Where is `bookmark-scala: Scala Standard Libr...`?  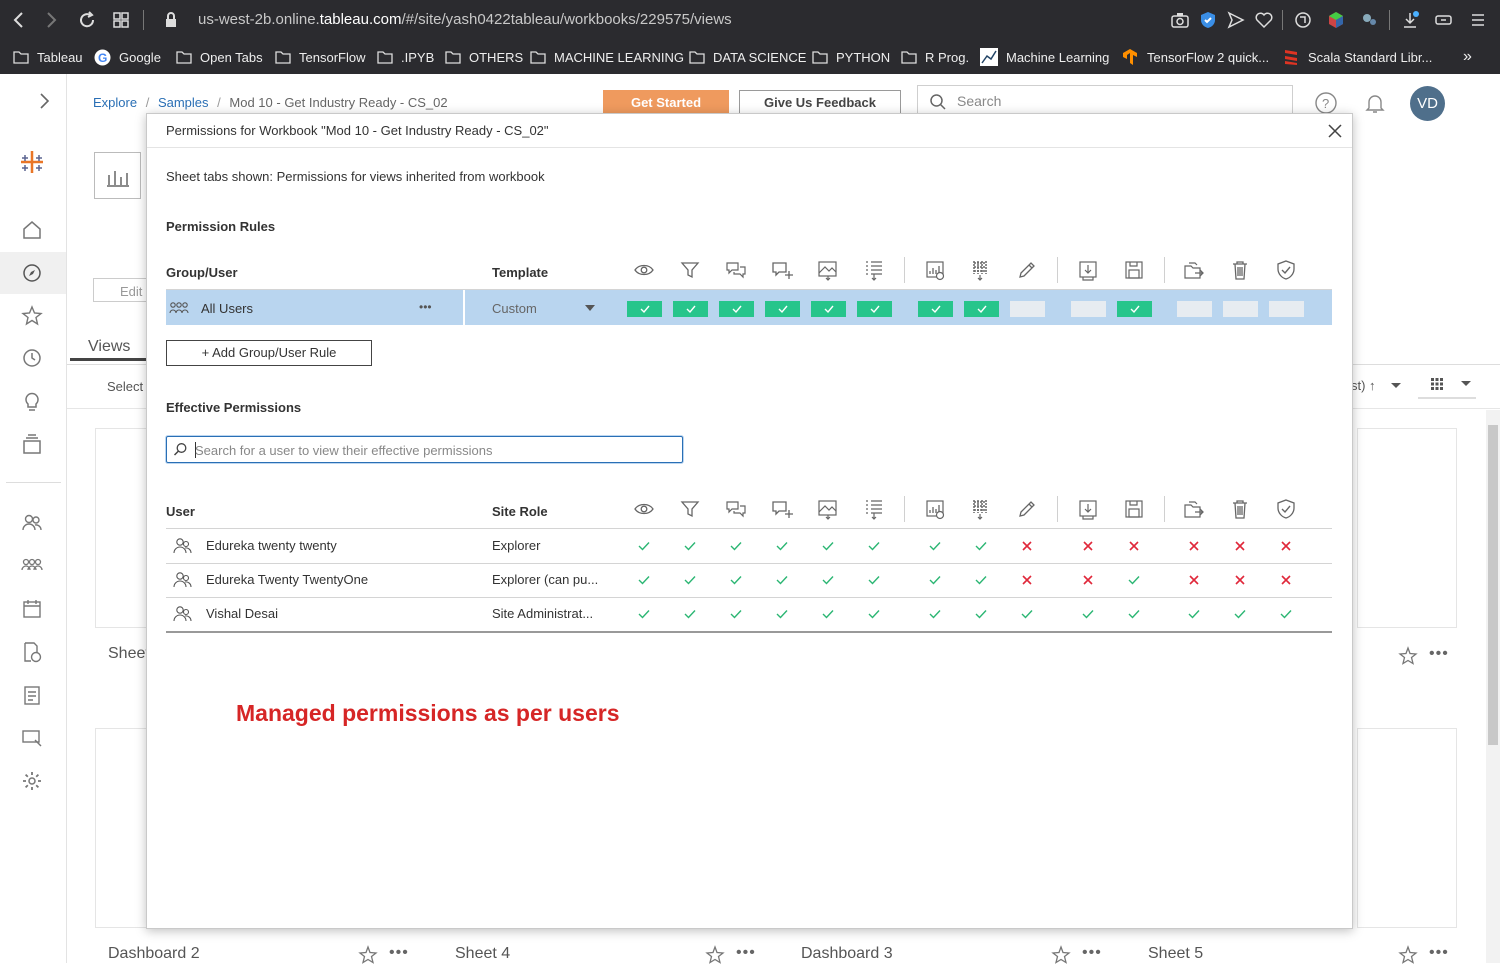
bookmark-scala: Scala Standard Libr... is located at coordinates (1357, 57).